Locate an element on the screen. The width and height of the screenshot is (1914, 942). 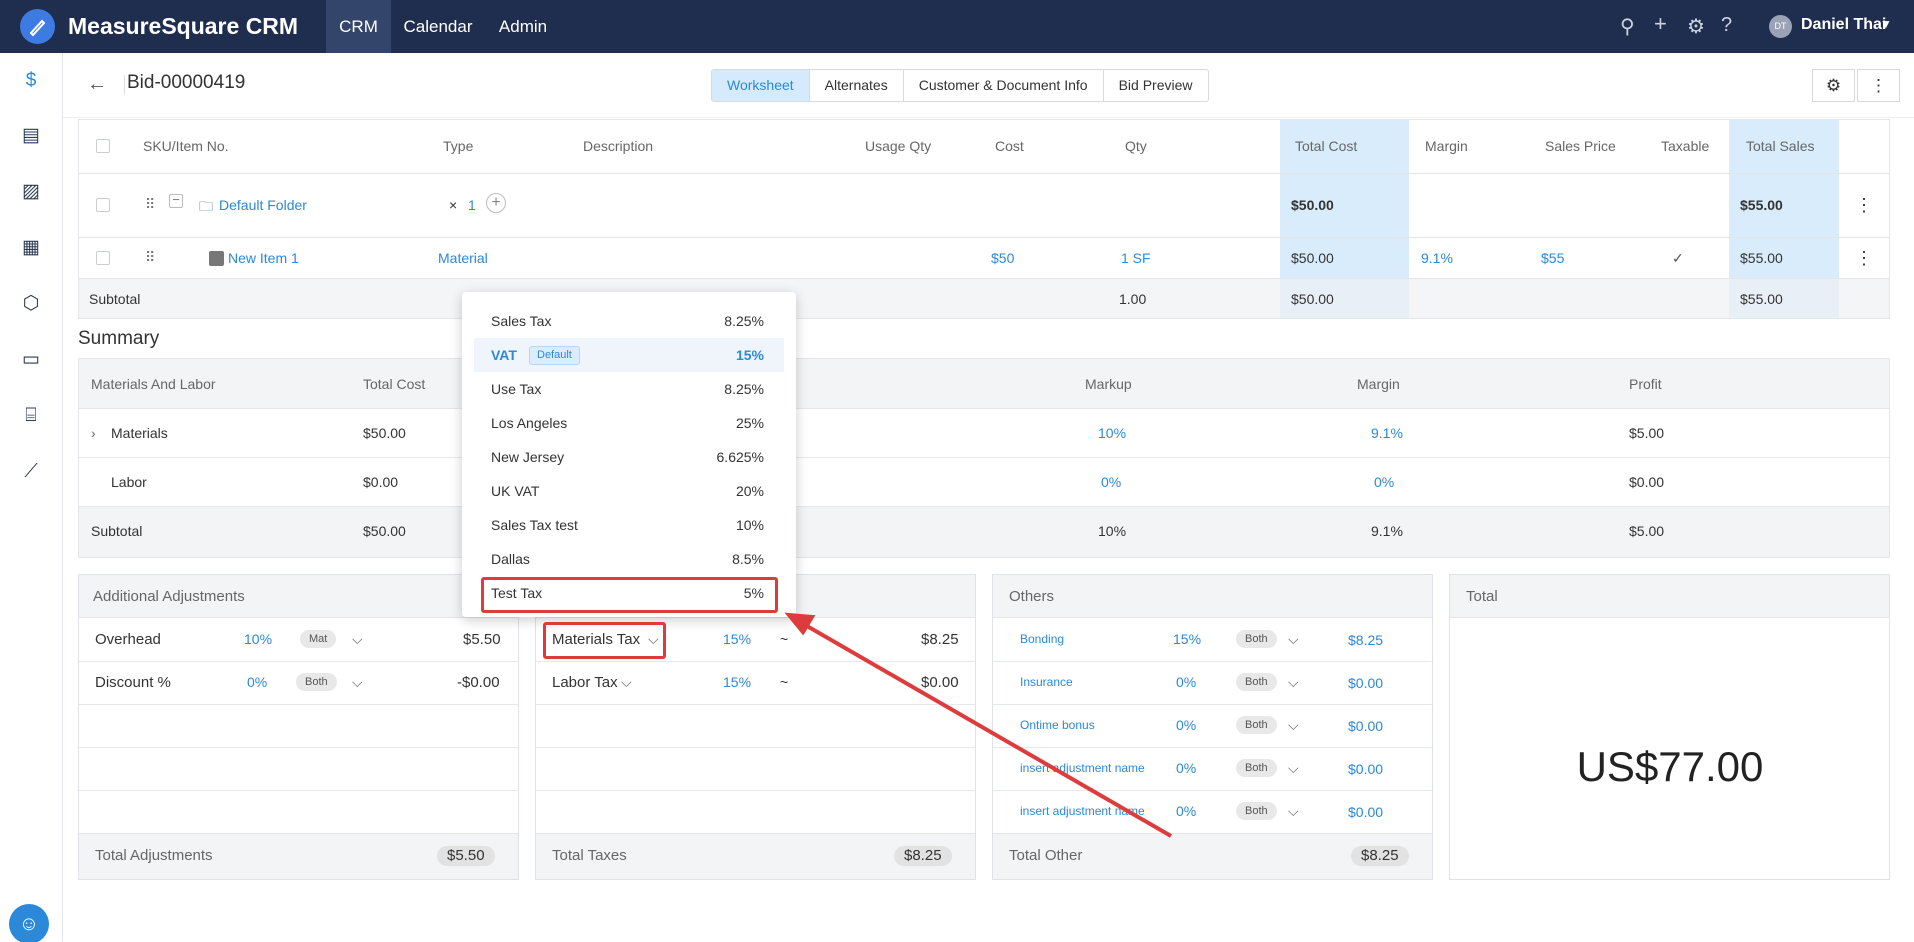
nav-crm: CRM is located at coordinates (358, 26).